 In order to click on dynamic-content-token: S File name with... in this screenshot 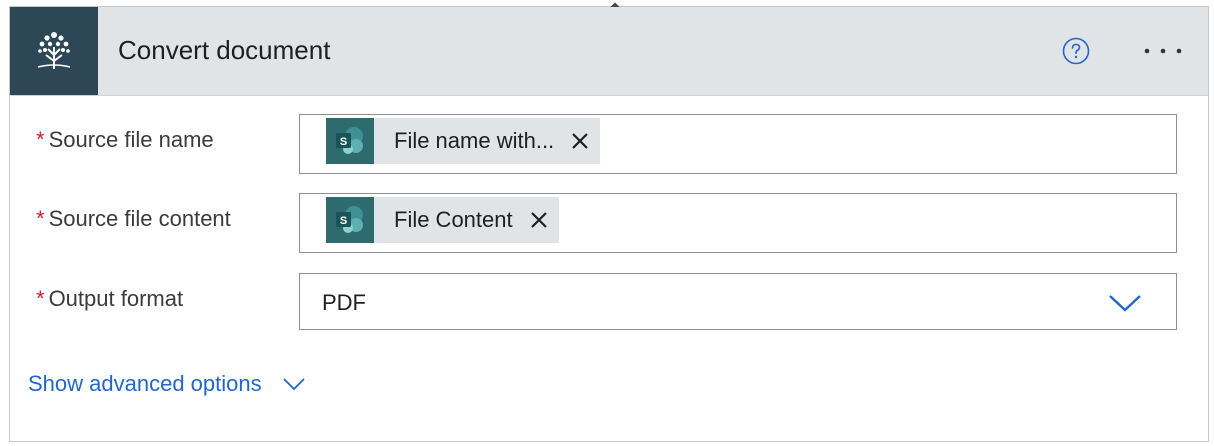, I will do `click(463, 141)`.